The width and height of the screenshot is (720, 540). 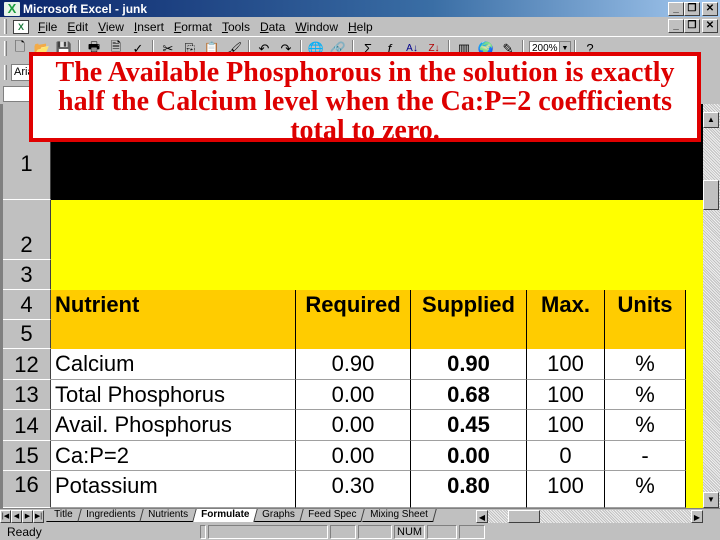 I want to click on menu-file: File, so click(x=47, y=27).